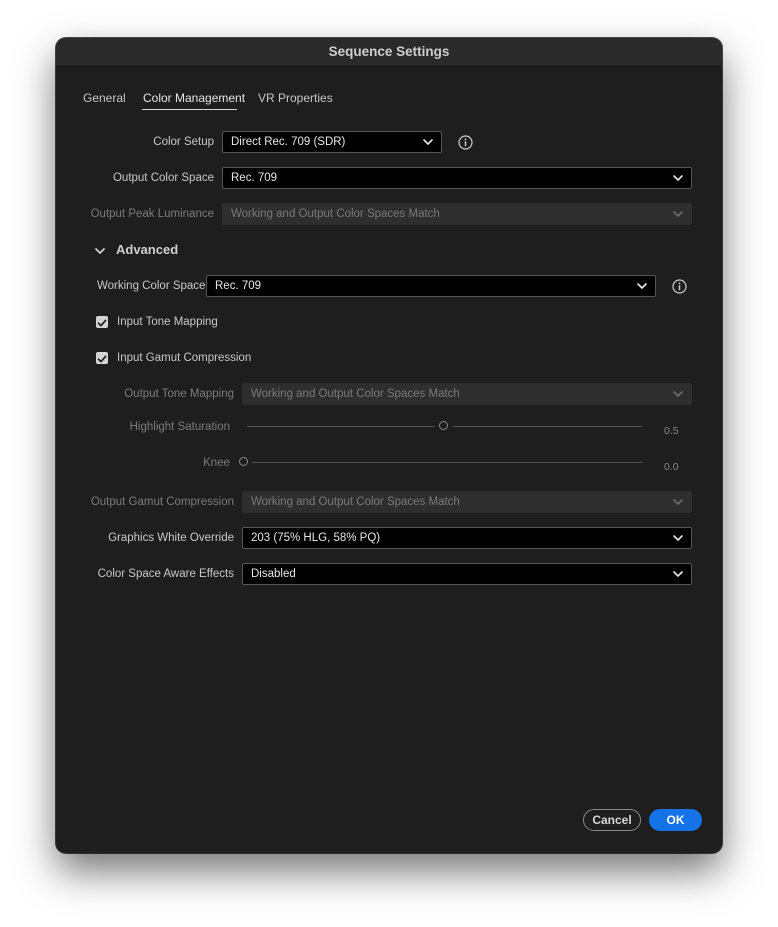 This screenshot has width=778, height=927. What do you see at coordinates (179, 427) in the screenshot?
I see `highlight-saturation-label: Highlight Saturation` at bounding box center [179, 427].